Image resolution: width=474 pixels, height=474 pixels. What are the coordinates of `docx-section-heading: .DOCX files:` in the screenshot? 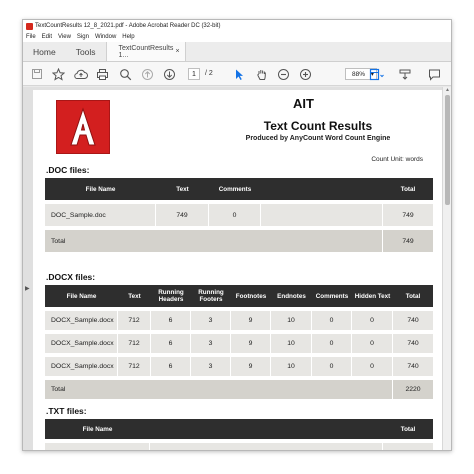 It's located at (71, 277).